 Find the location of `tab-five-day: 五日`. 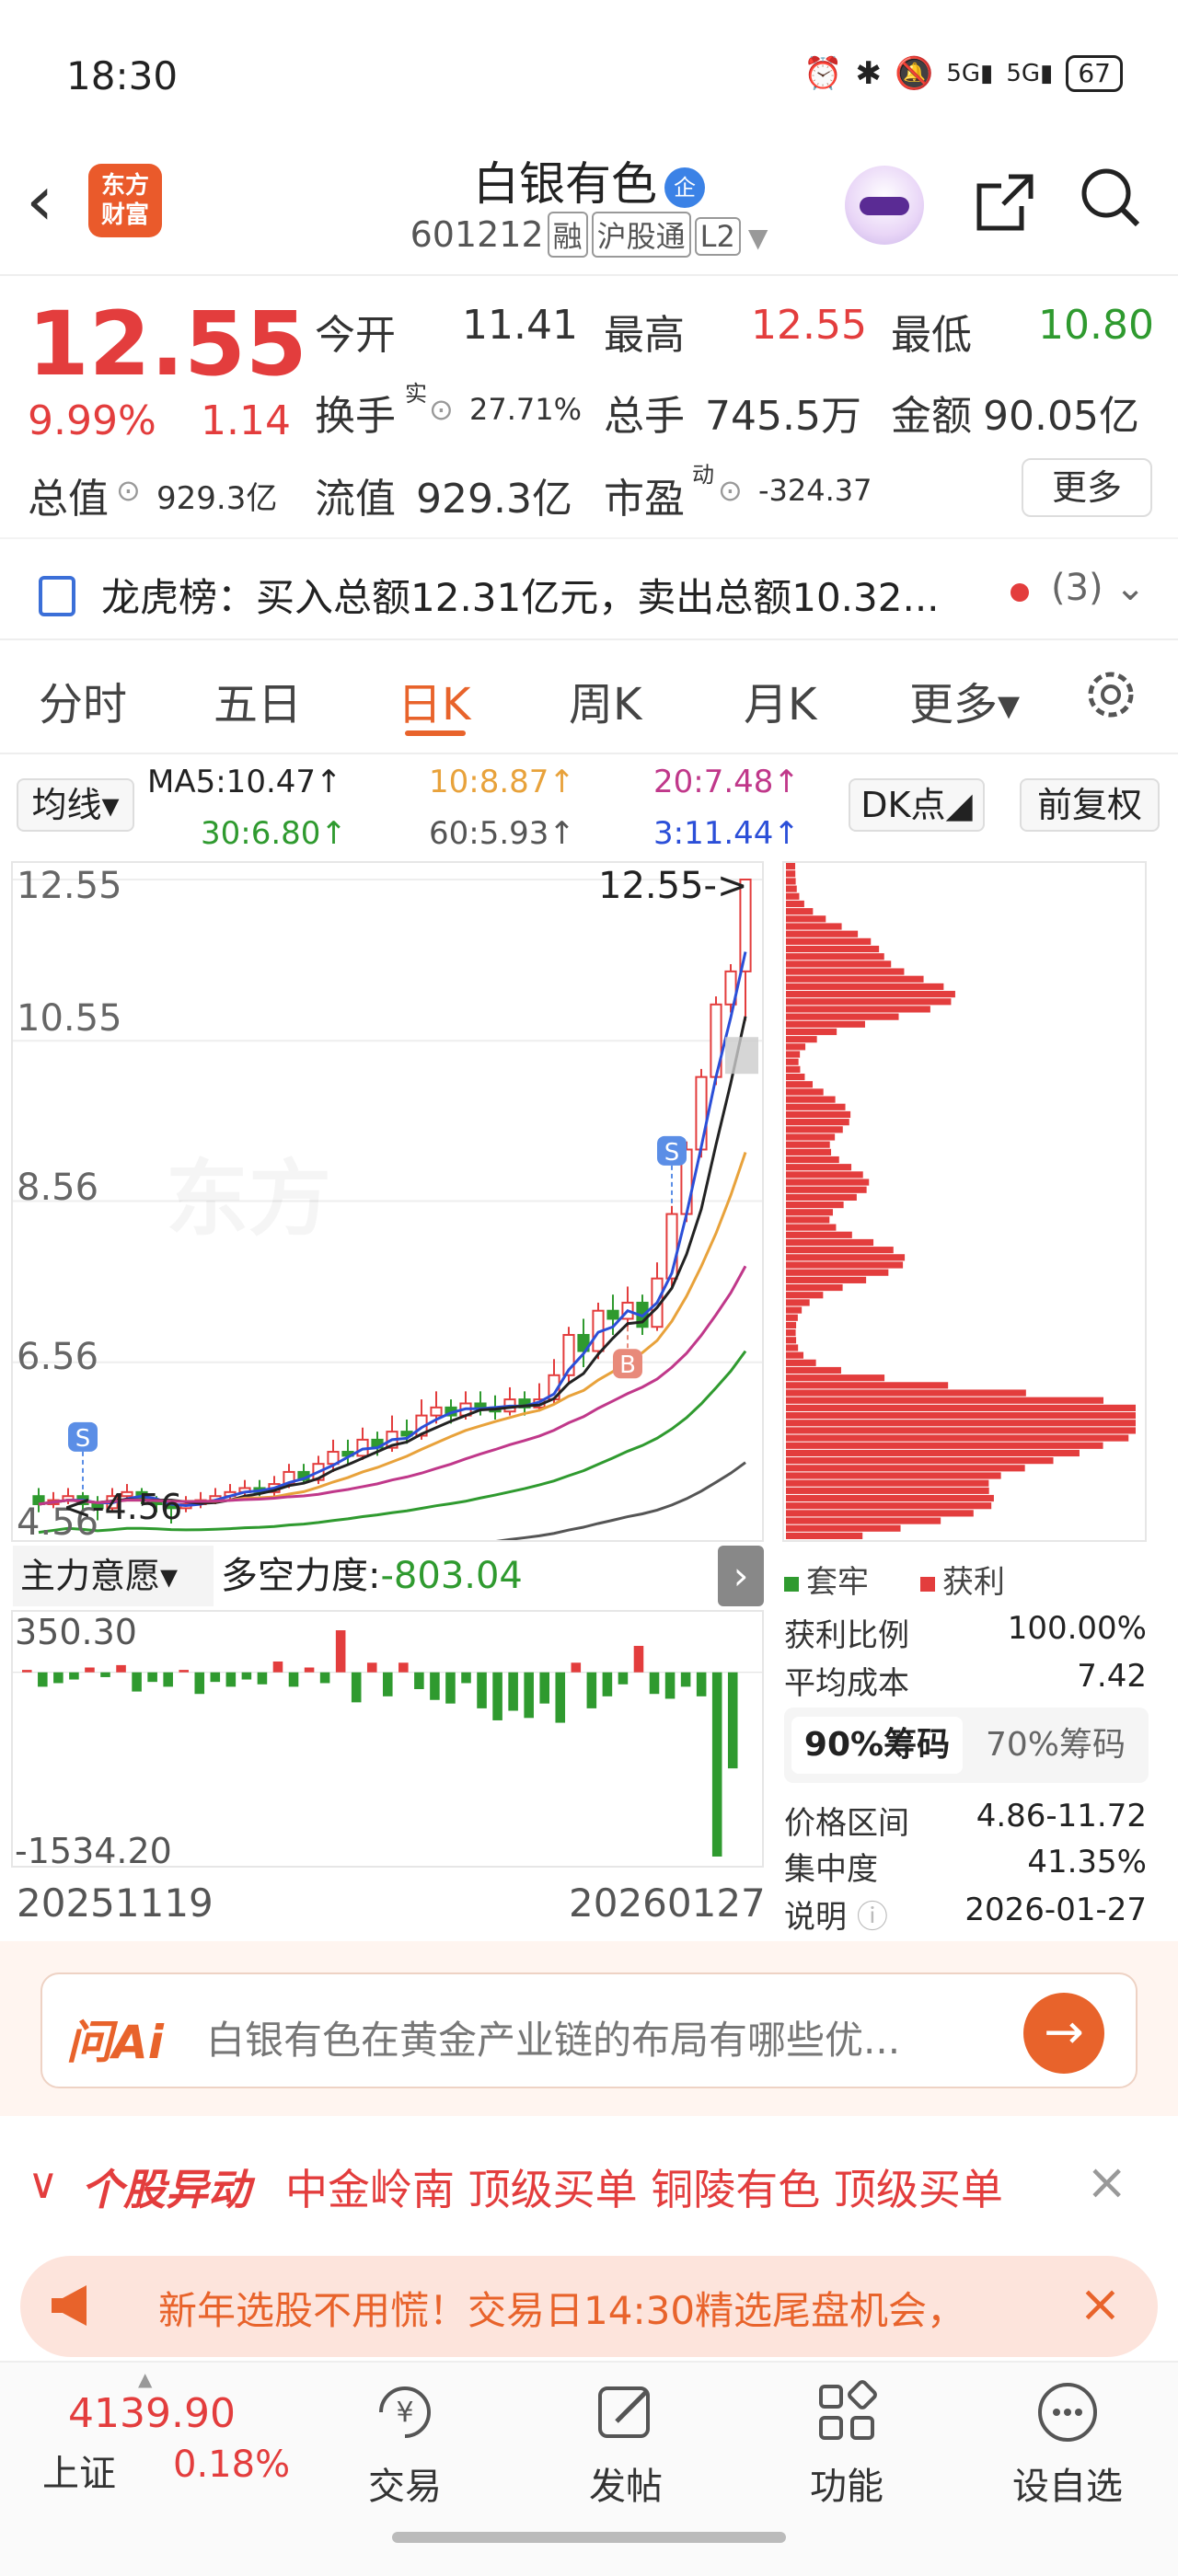

tab-five-day: 五日 is located at coordinates (258, 700).